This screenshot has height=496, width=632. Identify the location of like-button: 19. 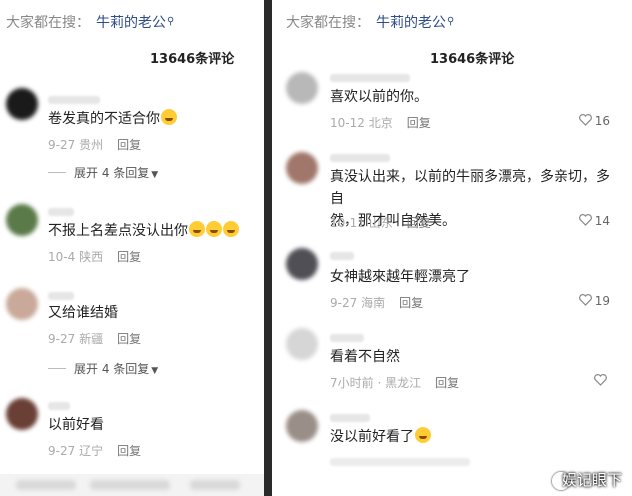
(594, 301).